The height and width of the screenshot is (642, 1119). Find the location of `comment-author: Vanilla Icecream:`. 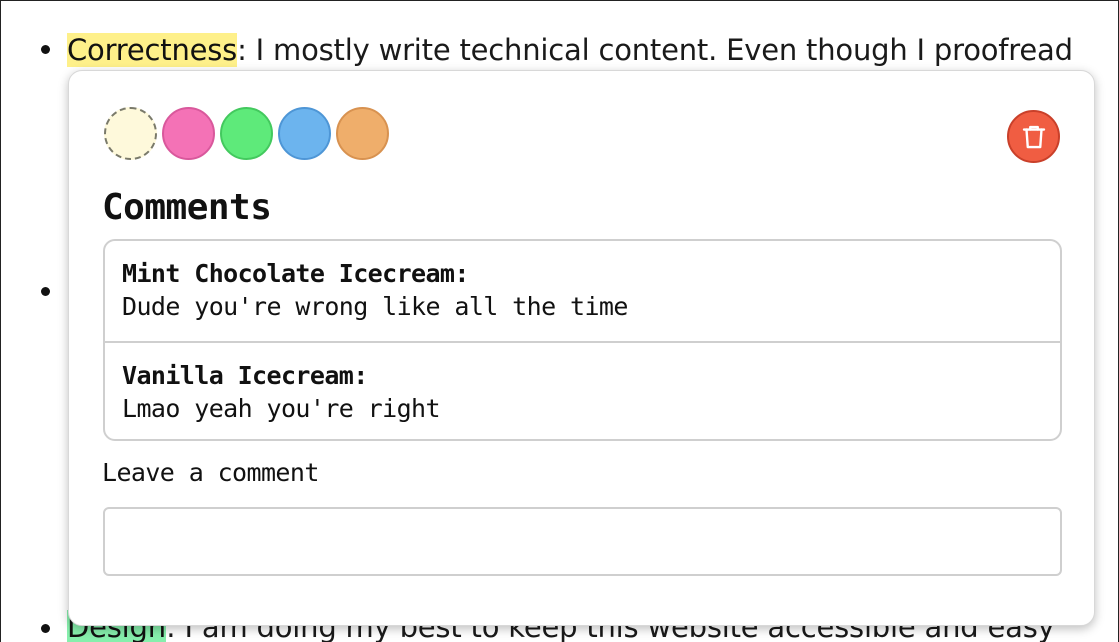

comment-author: Vanilla Icecream: is located at coordinates (245, 375).